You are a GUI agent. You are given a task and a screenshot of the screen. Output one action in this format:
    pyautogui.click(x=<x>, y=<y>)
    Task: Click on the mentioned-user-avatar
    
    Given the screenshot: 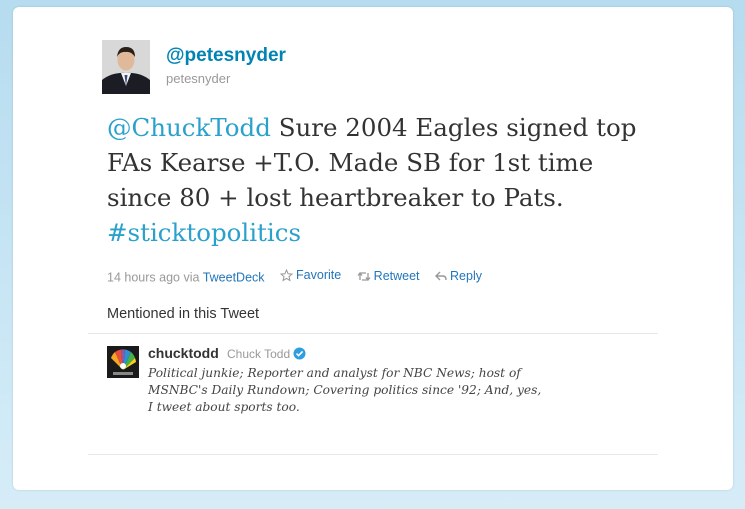 What is the action you would take?
    pyautogui.click(x=123, y=362)
    